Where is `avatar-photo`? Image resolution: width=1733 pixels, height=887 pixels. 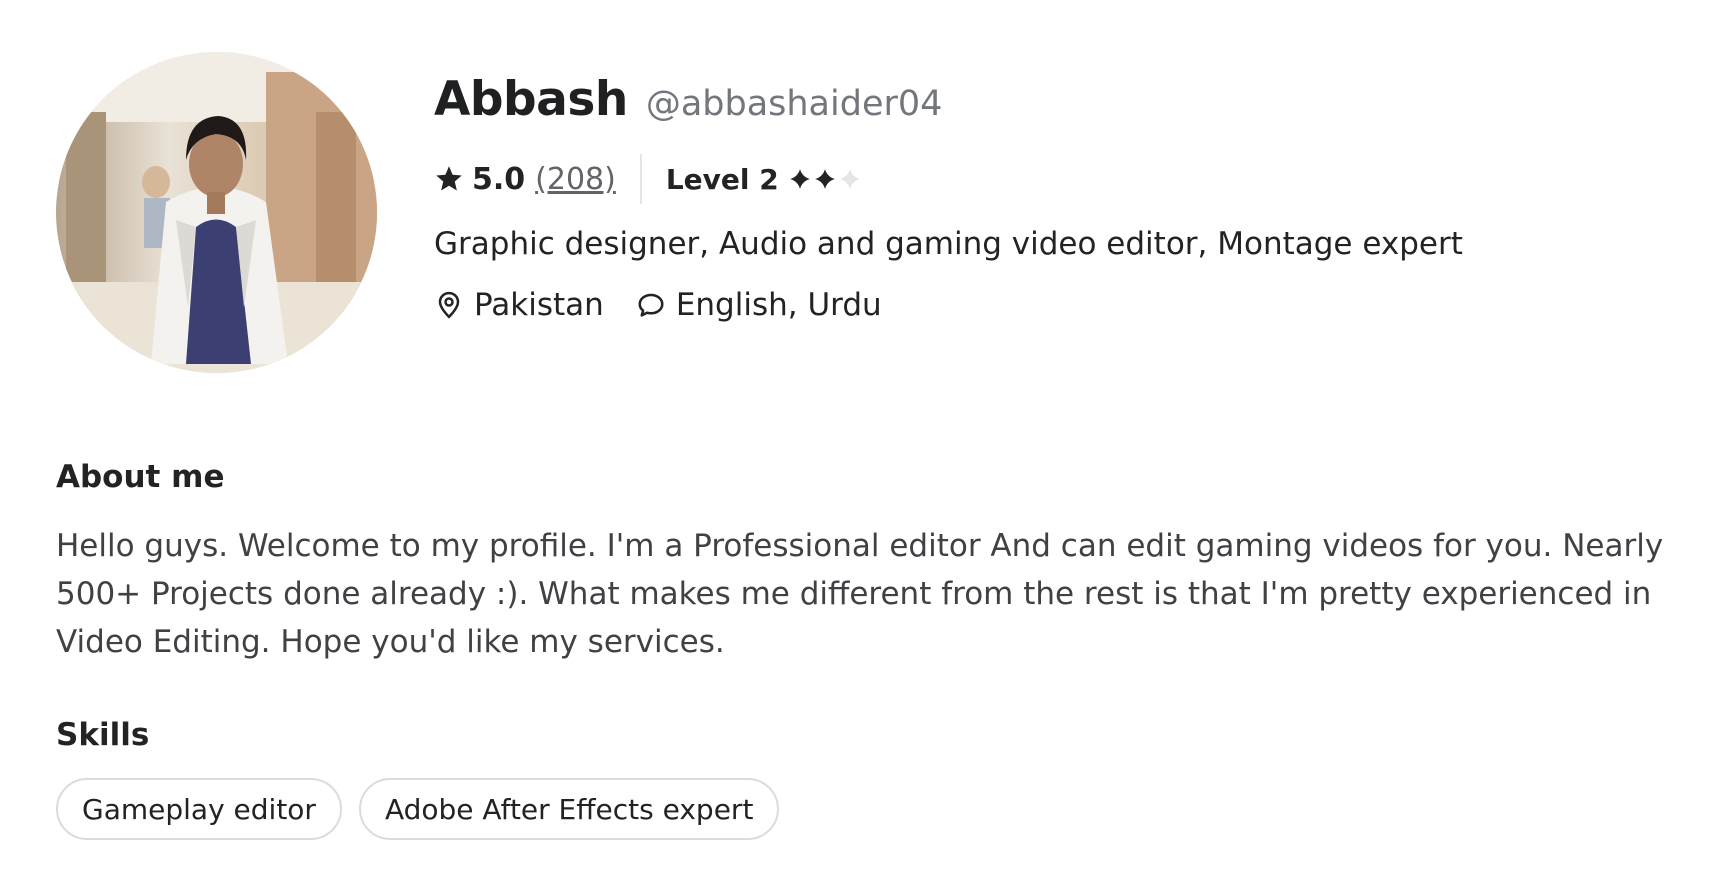
avatar-photo is located at coordinates (216, 212).